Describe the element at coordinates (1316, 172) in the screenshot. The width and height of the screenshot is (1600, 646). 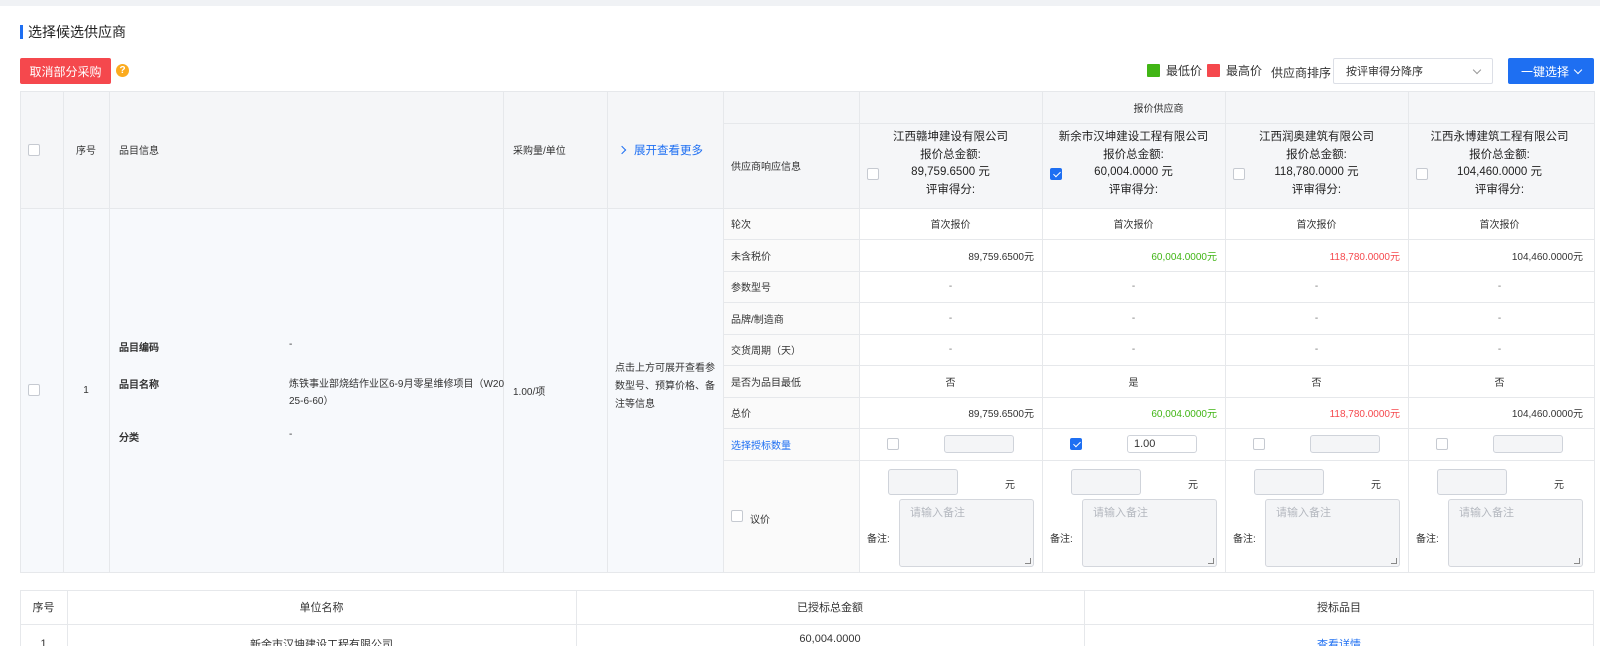
I see `supplier-total-value: 118,780.0000 元` at that location.